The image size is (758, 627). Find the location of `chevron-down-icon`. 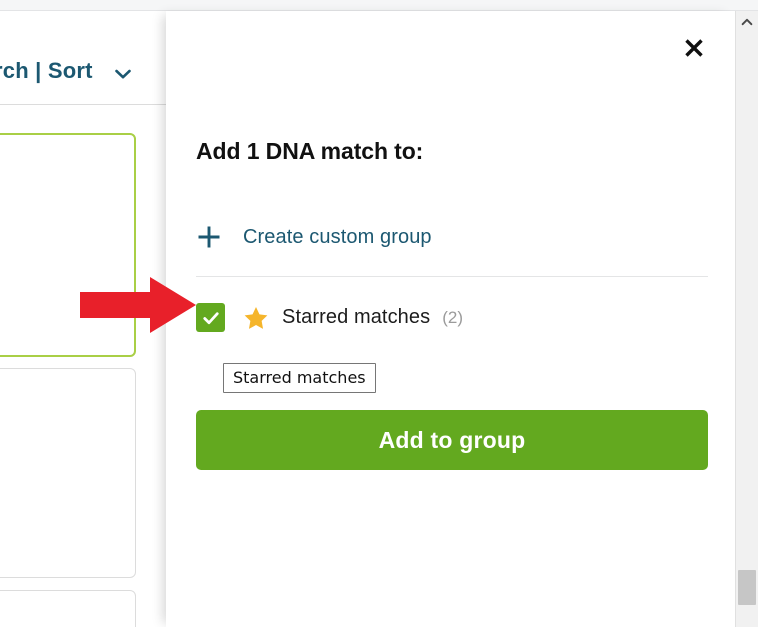

chevron-down-icon is located at coordinates (123, 74).